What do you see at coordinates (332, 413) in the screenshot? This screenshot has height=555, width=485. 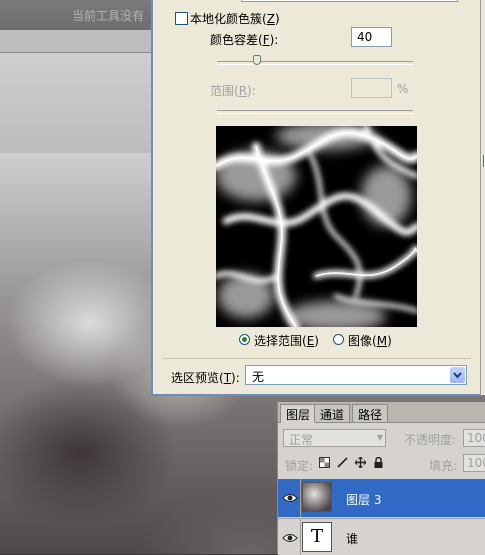 I see `tab-channels: 通道` at bounding box center [332, 413].